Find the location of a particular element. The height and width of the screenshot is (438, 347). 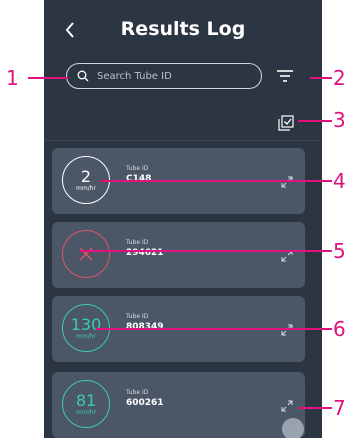

error-x-icon is located at coordinates (86, 254).